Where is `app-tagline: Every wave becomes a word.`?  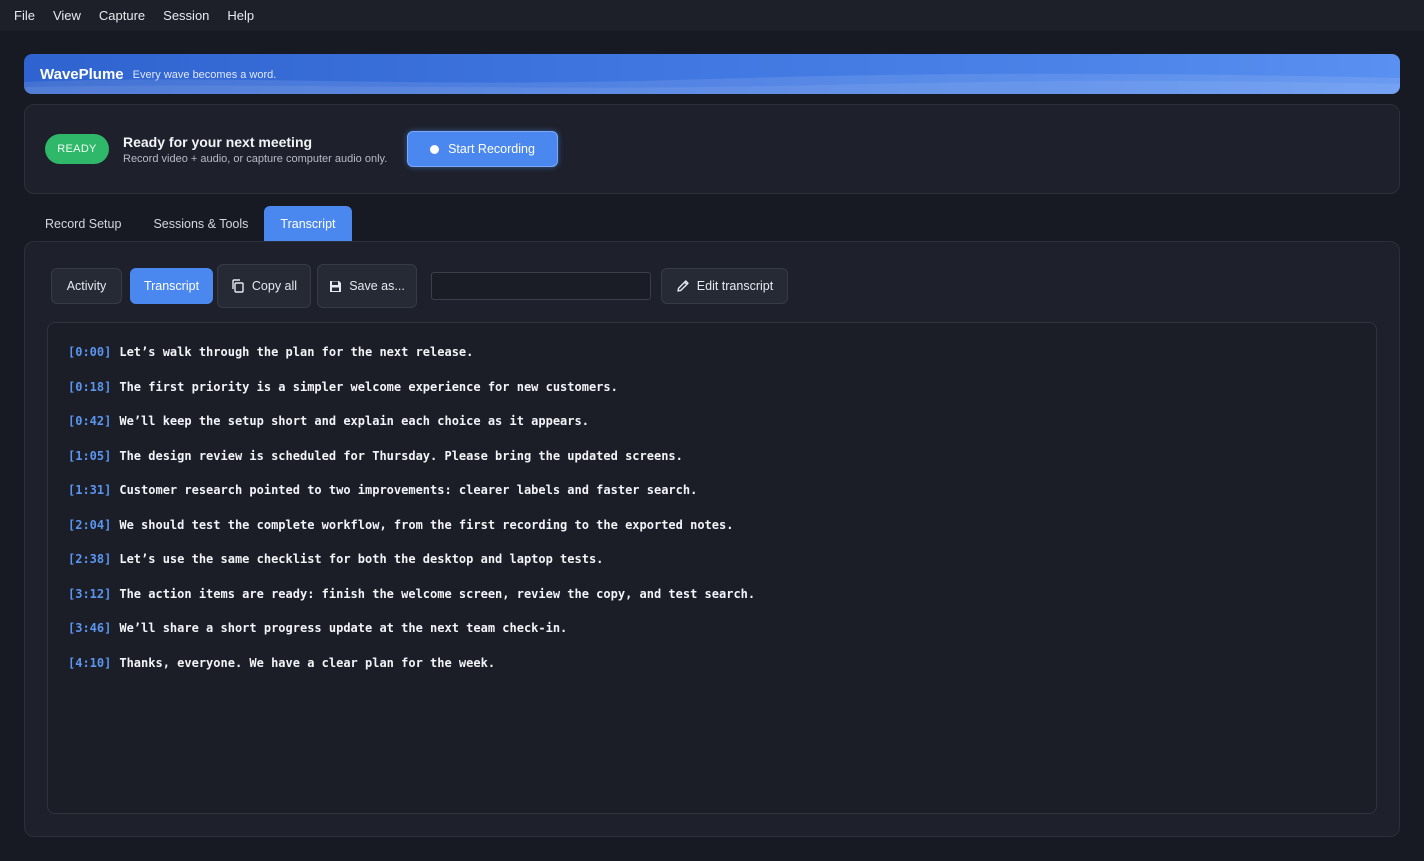 app-tagline: Every wave becomes a word. is located at coordinates (204, 75).